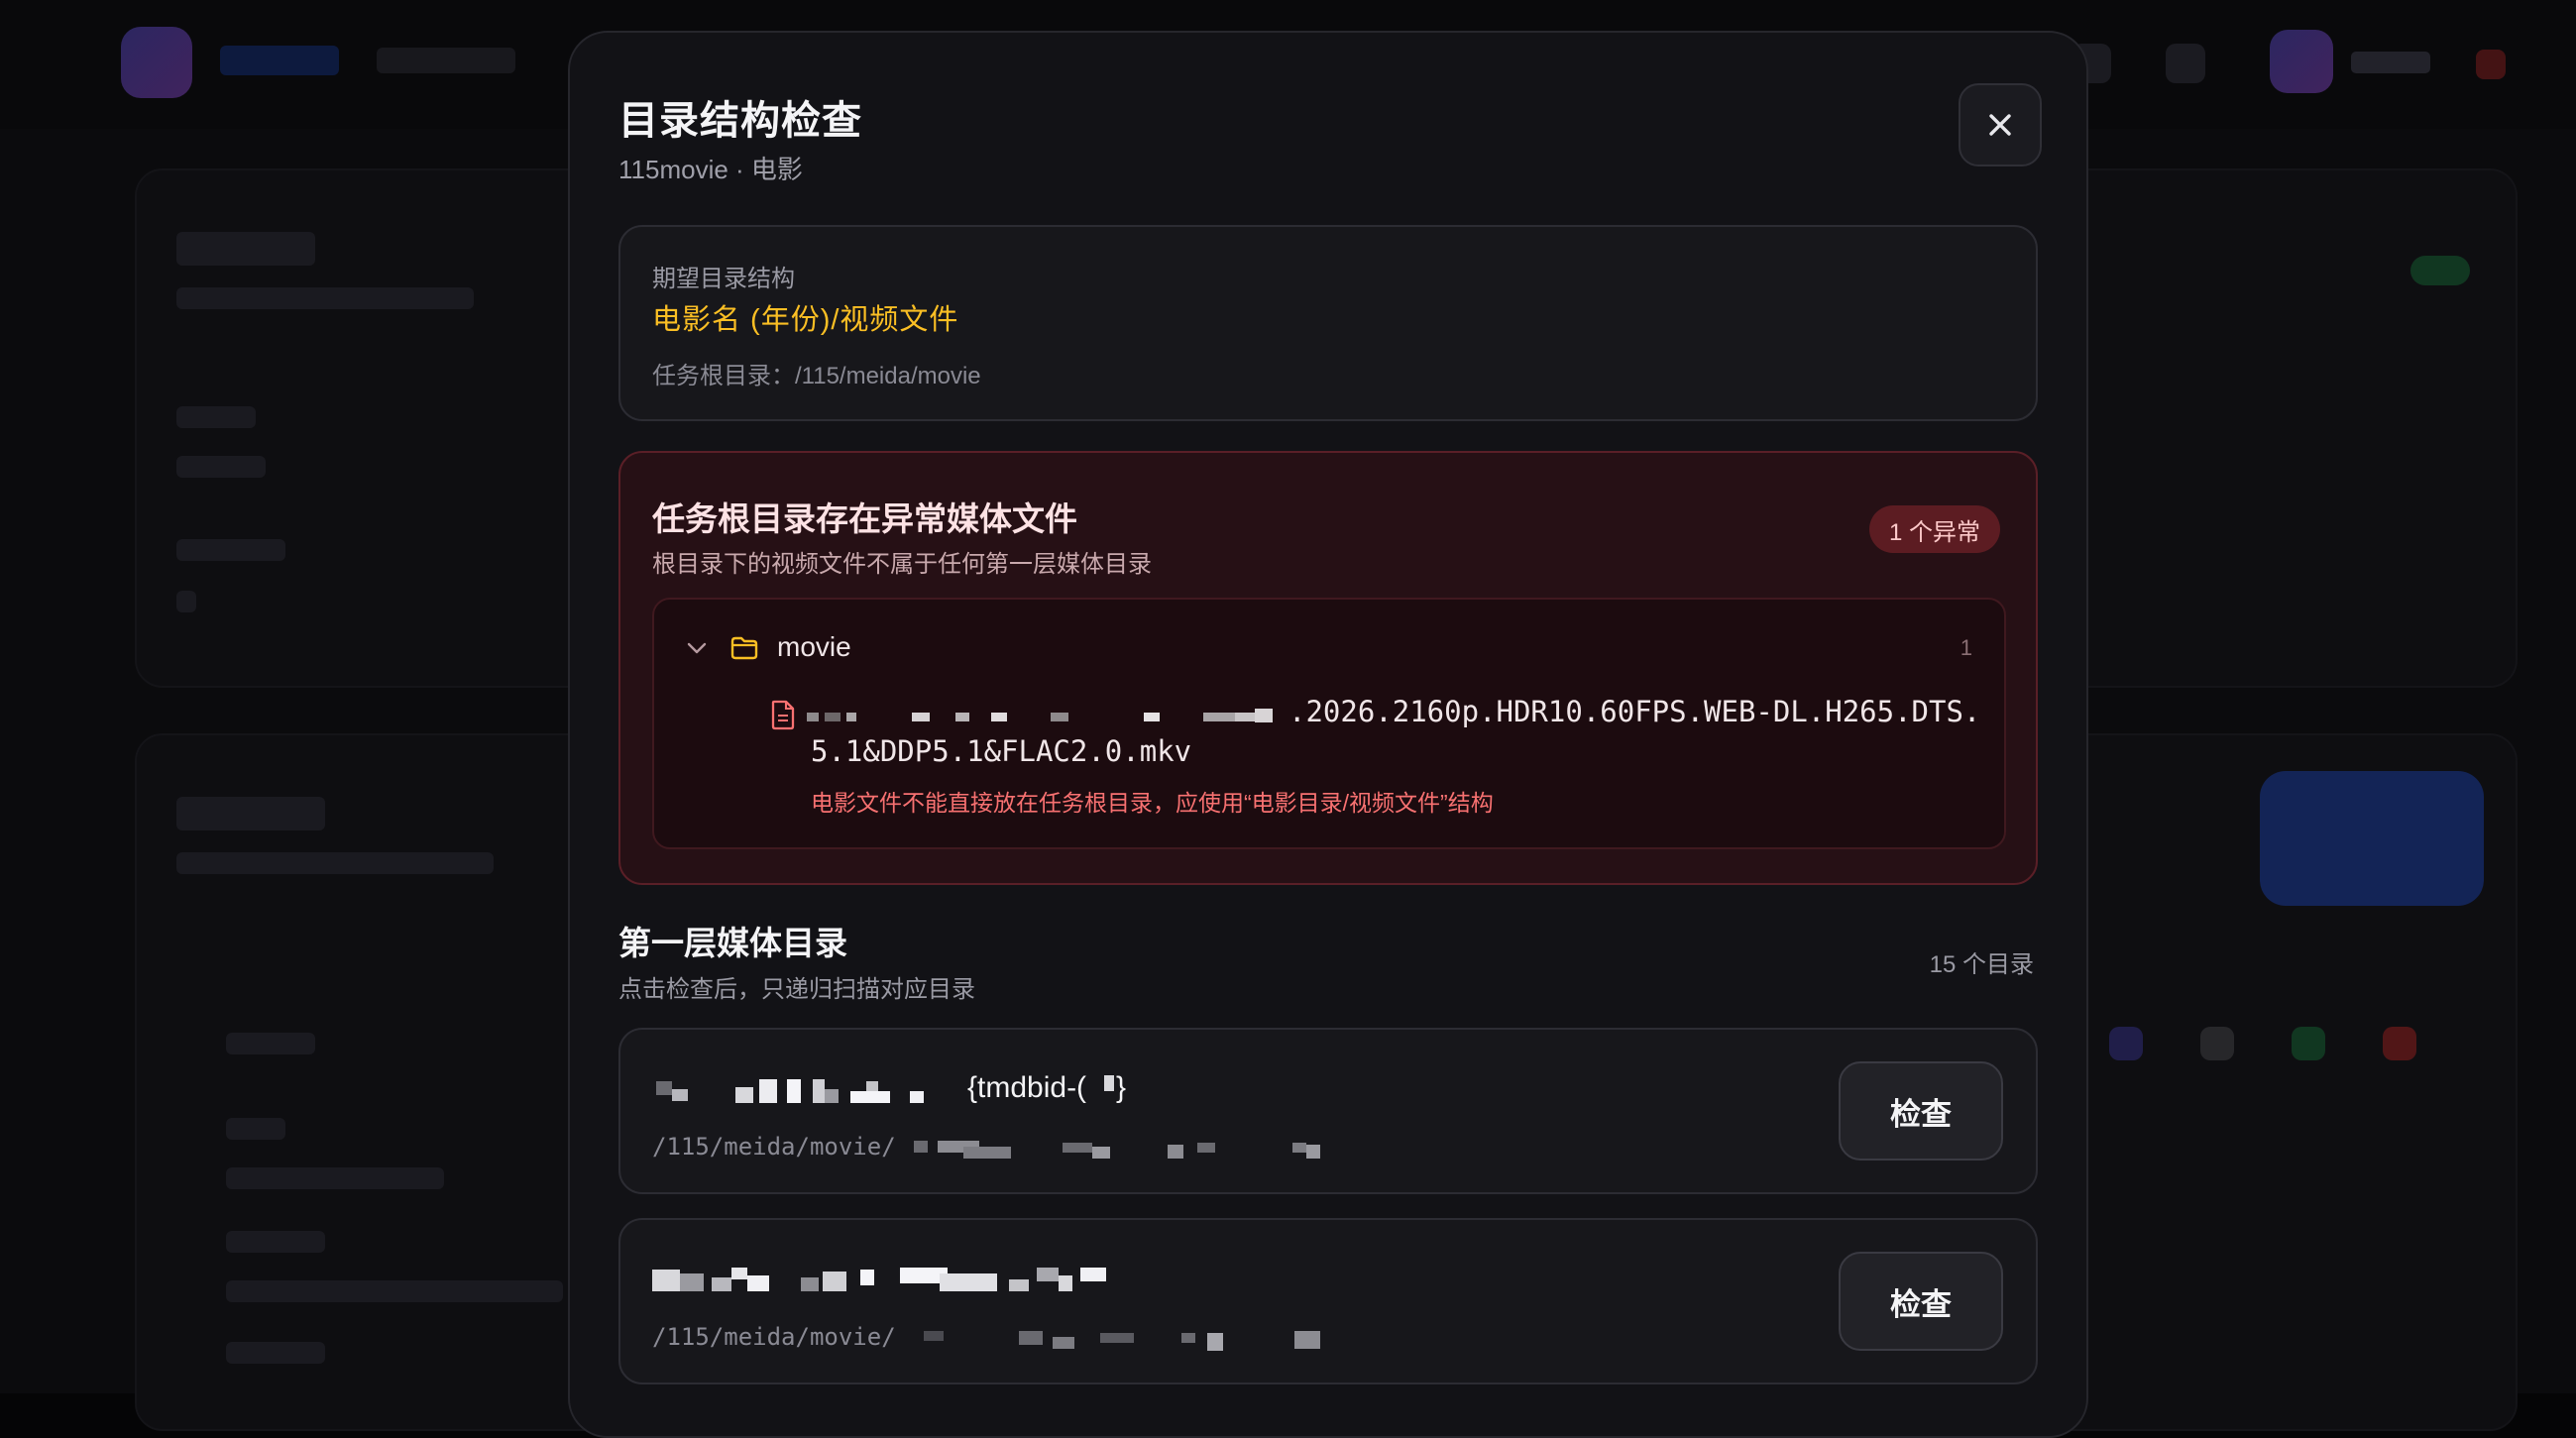 This screenshot has width=2576, height=1438. What do you see at coordinates (1966, 647) in the screenshot?
I see `tree-folder-count: 1` at bounding box center [1966, 647].